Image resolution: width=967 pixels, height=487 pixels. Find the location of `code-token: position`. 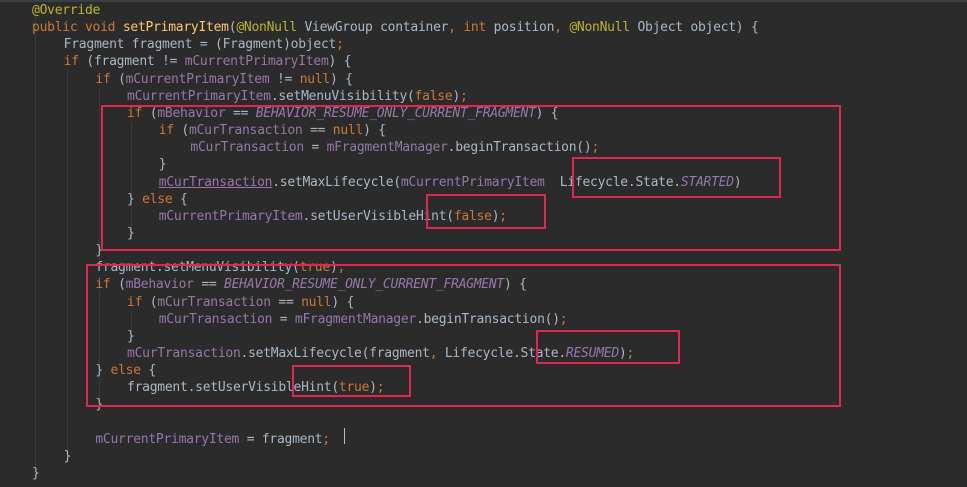

code-token: position is located at coordinates (524, 28).